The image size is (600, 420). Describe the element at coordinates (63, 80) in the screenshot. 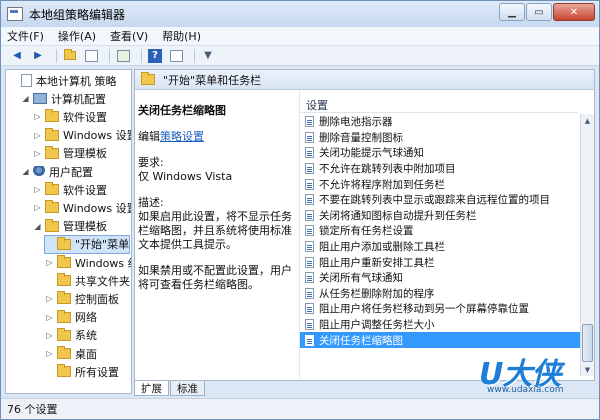

I see `tree-item: 本地计算机 策略` at that location.